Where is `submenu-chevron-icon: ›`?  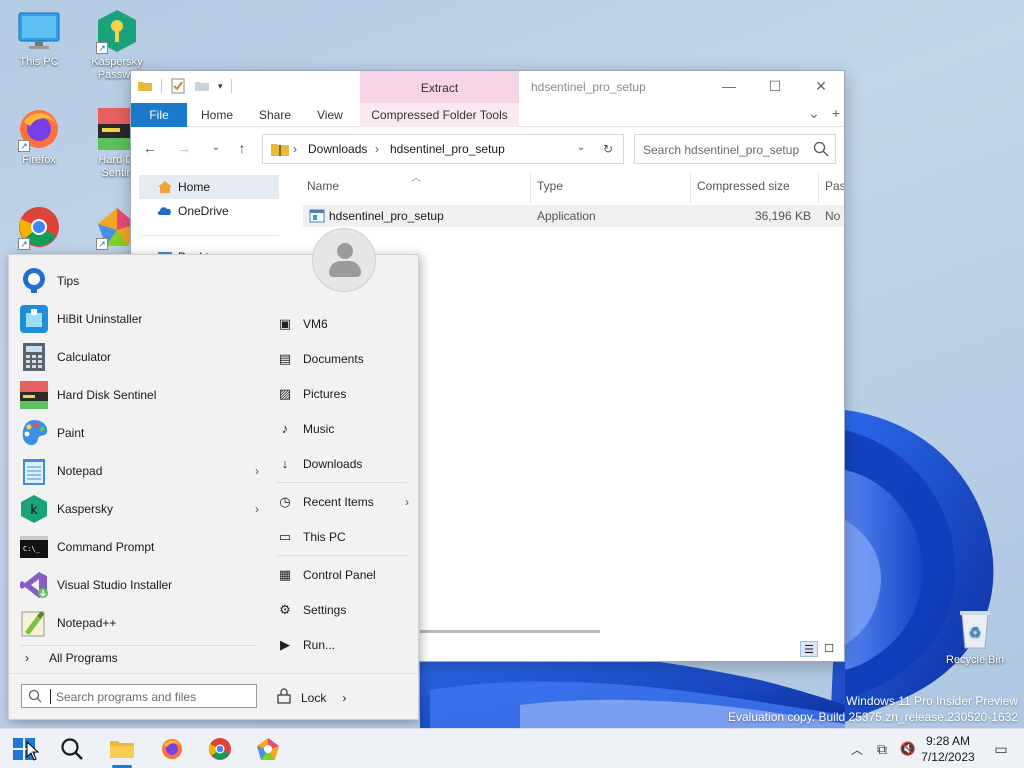
submenu-chevron-icon: › is located at coordinates (407, 502).